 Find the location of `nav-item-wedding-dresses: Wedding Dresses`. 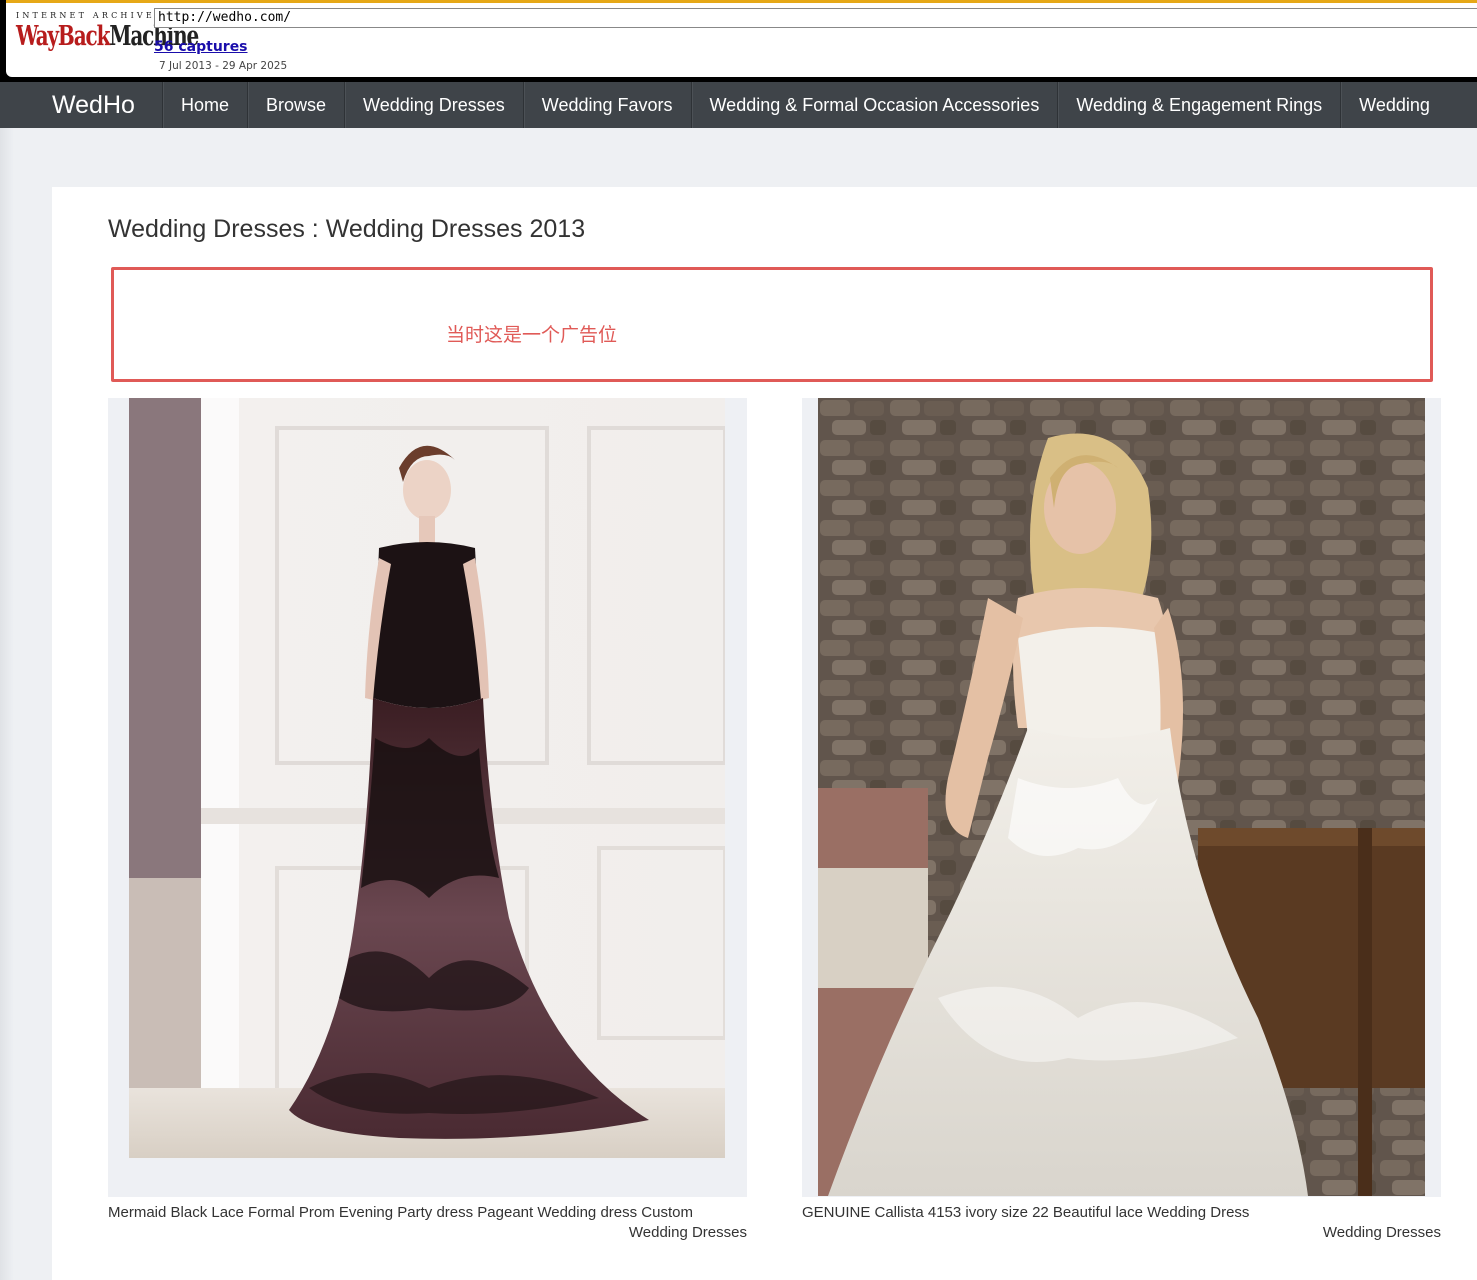

nav-item-wedding-dresses: Wedding Dresses is located at coordinates (433, 105).